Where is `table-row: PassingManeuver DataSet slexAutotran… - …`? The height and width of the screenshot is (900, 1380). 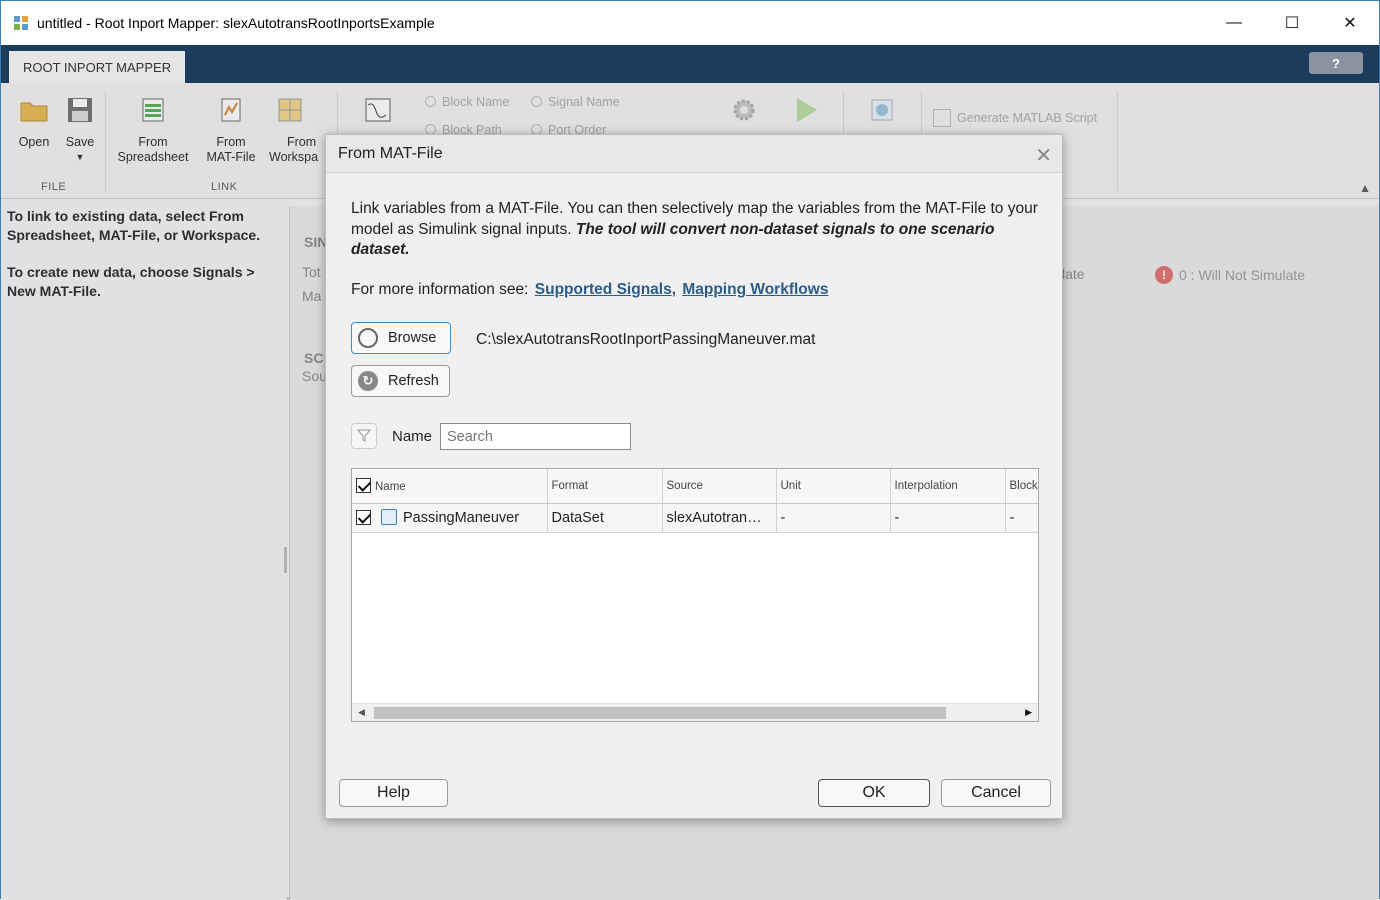 table-row: PassingManeuver DataSet slexAutotran… - … is located at coordinates (695, 518).